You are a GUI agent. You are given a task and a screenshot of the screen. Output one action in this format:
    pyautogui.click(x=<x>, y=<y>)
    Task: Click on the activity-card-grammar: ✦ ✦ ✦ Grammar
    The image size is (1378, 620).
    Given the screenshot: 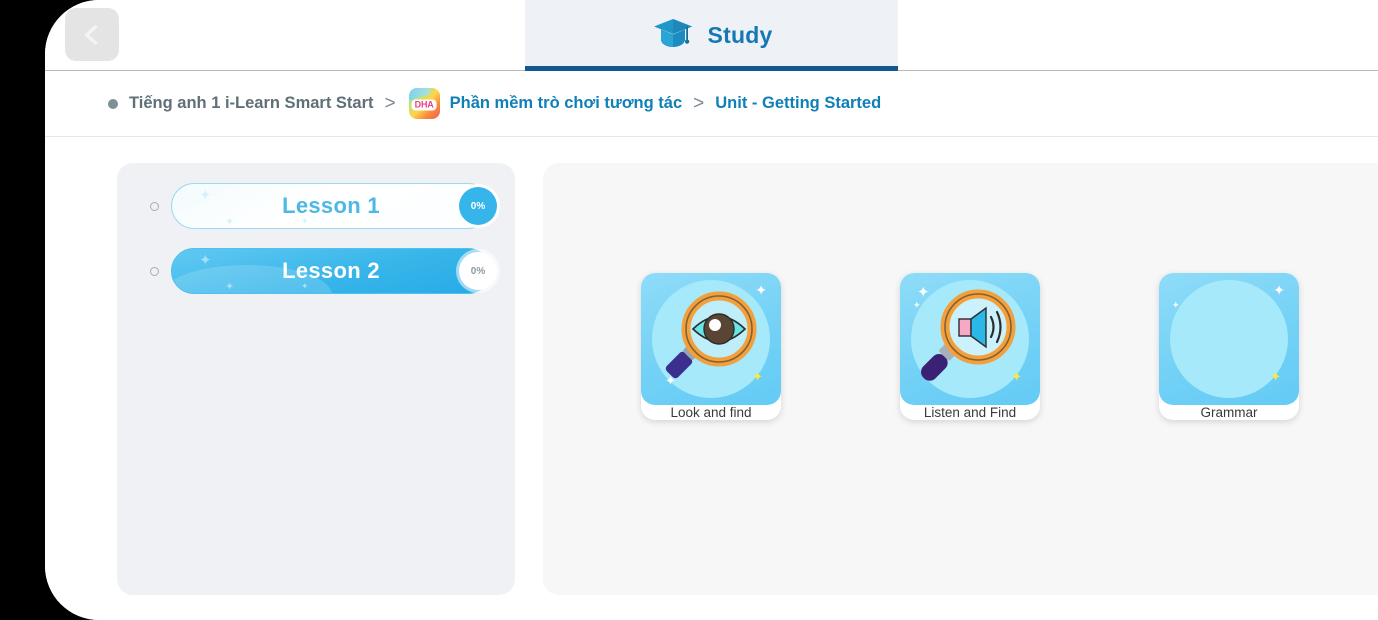 What is the action you would take?
    pyautogui.click(x=1229, y=346)
    